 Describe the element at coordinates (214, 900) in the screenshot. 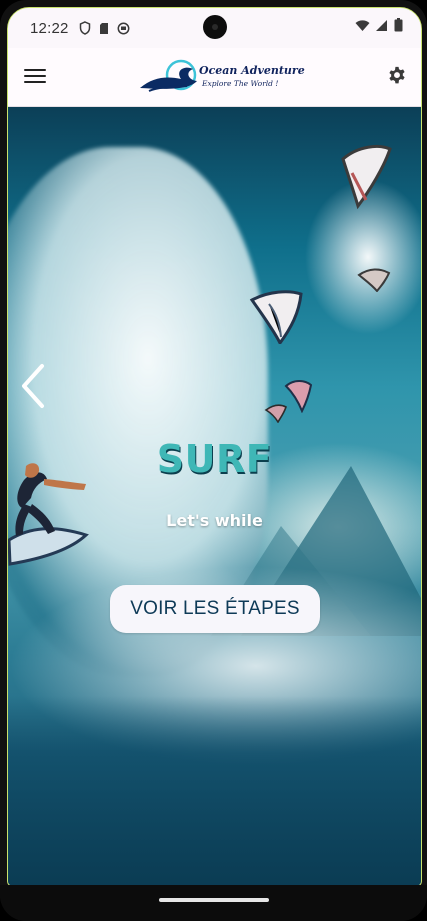

I see `home-indicator` at that location.